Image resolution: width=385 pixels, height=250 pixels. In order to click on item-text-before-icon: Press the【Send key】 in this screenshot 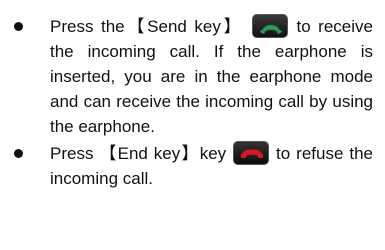, I will do `click(147, 26)`.